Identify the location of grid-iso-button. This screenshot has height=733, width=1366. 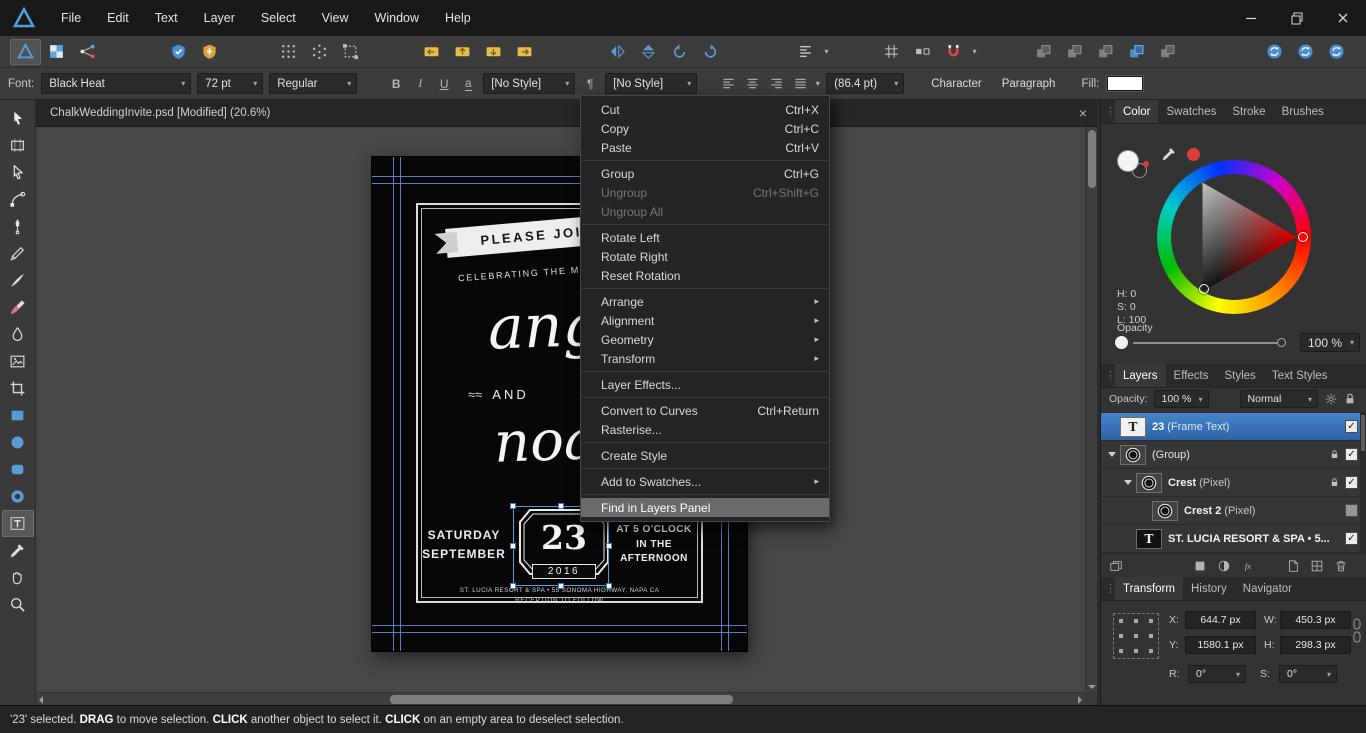
(319, 52).